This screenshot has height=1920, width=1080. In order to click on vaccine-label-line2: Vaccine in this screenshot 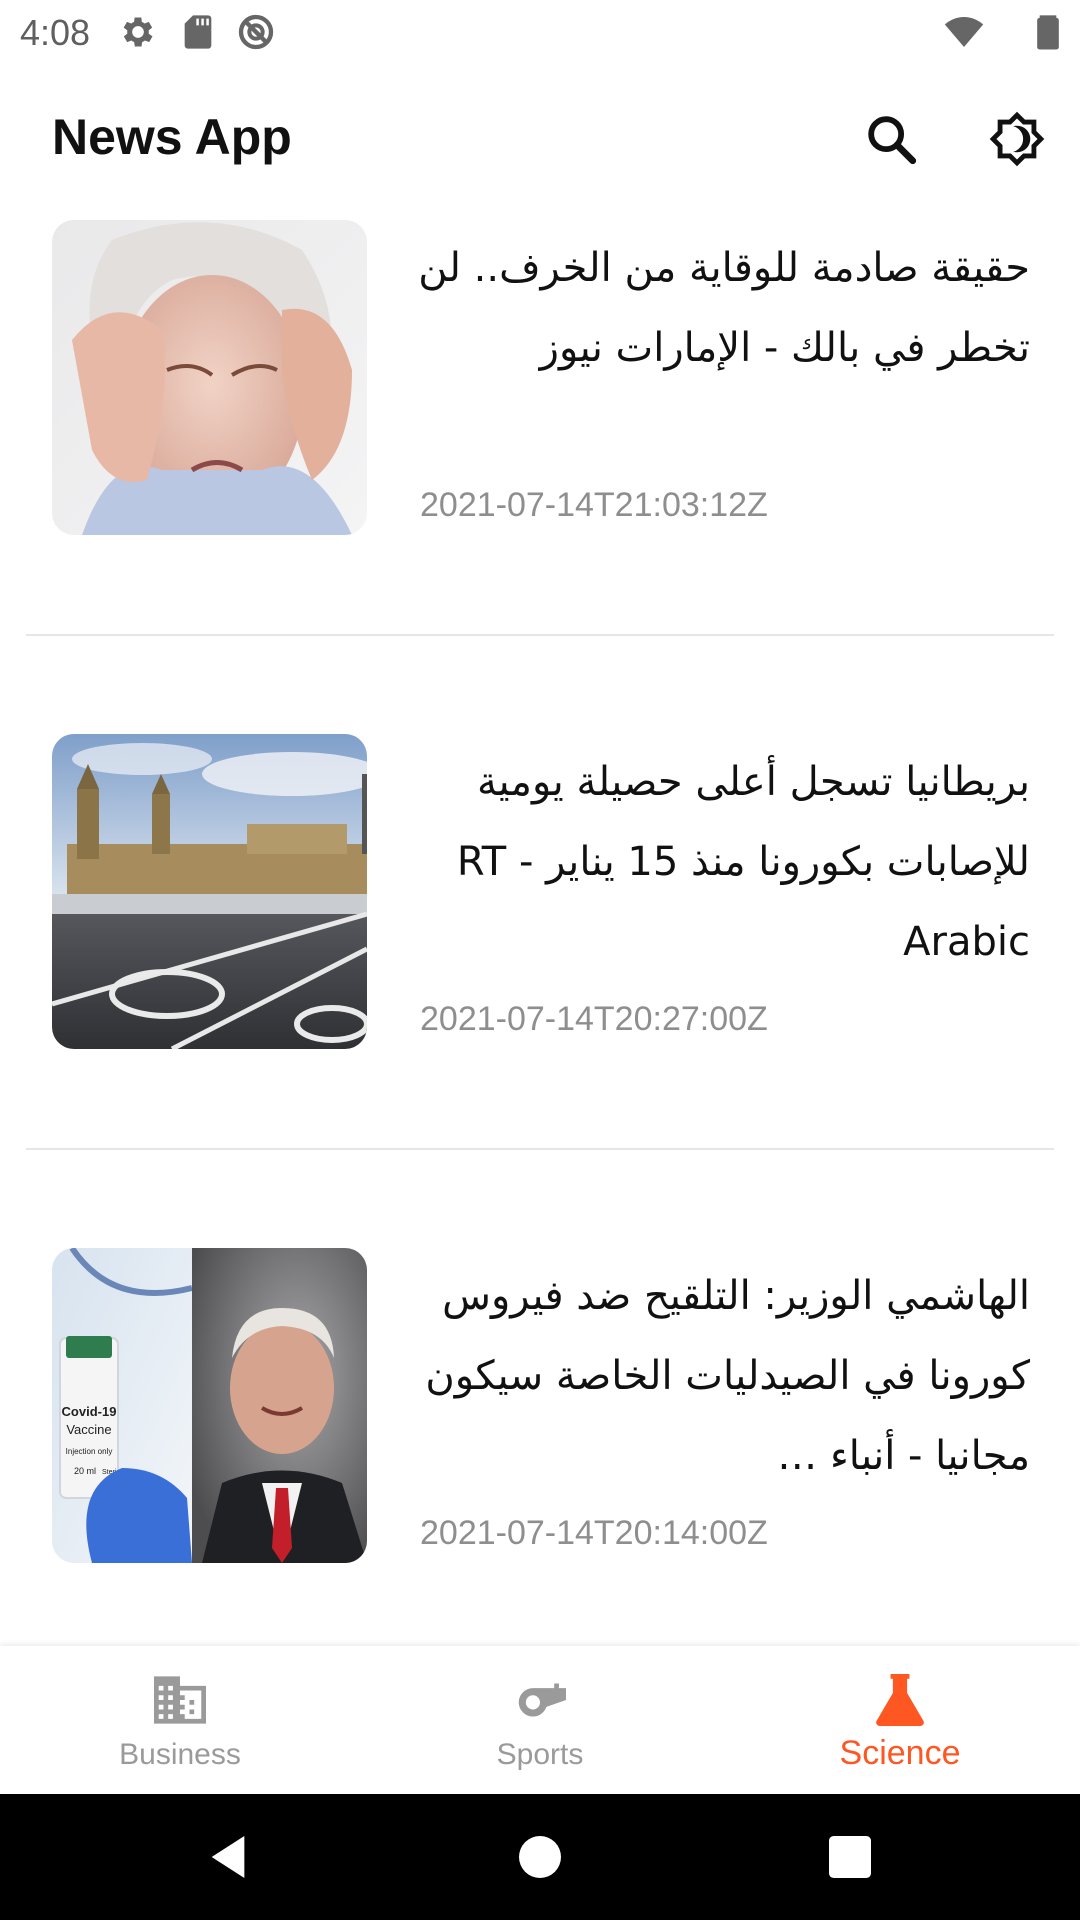, I will do `click(88, 1429)`.